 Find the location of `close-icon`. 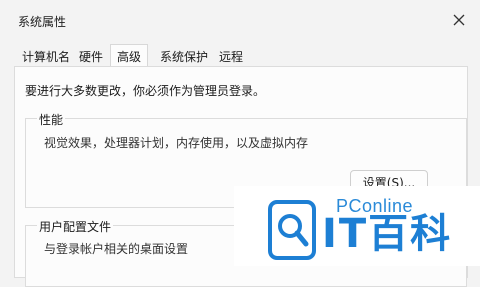

close-icon is located at coordinates (459, 20).